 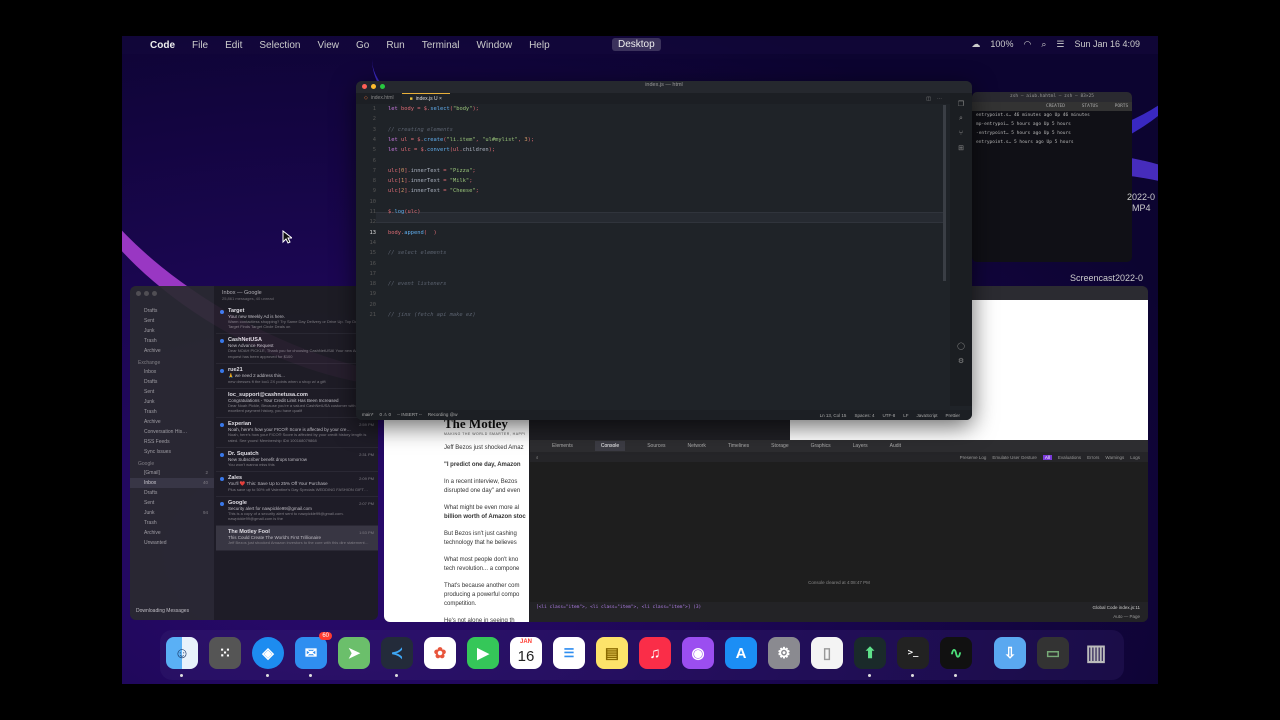 I want to click on extensions-icon: ⊞, so click(x=961, y=148).